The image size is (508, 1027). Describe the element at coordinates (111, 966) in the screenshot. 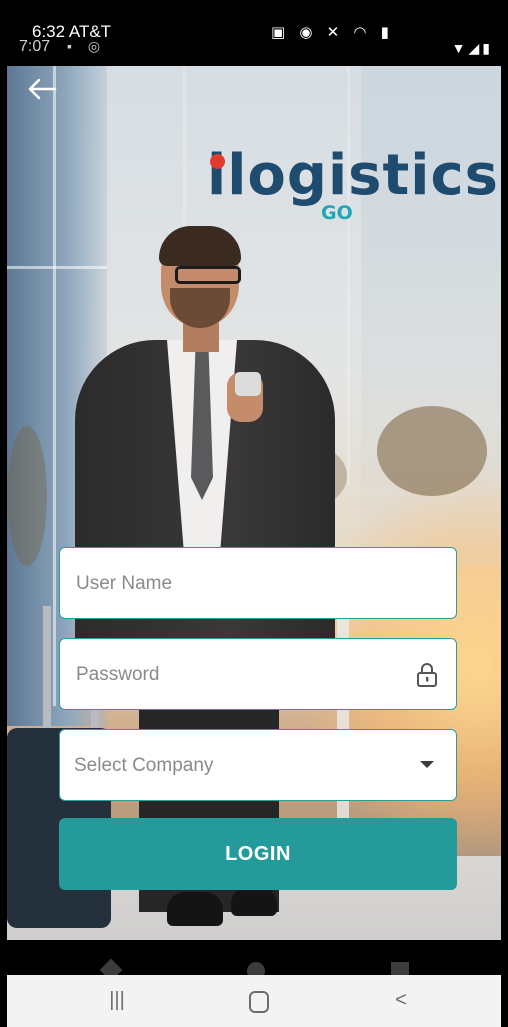

I see `inner-back-icon` at that location.